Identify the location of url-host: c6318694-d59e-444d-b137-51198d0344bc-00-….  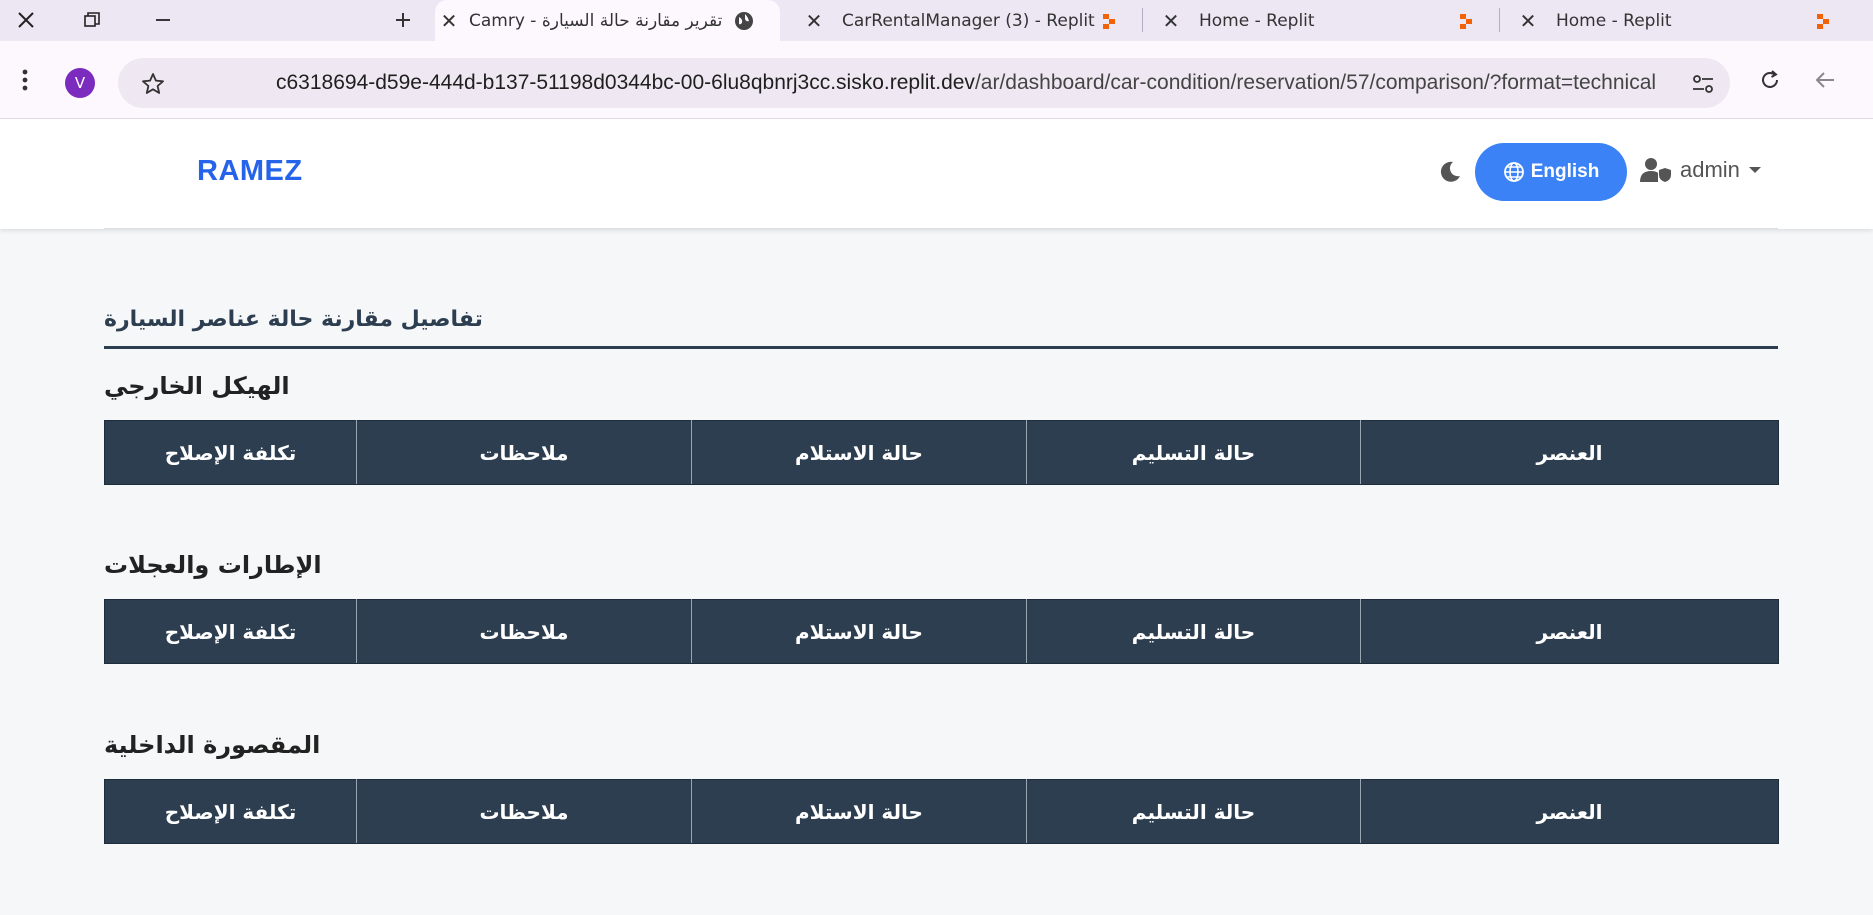
(625, 82).